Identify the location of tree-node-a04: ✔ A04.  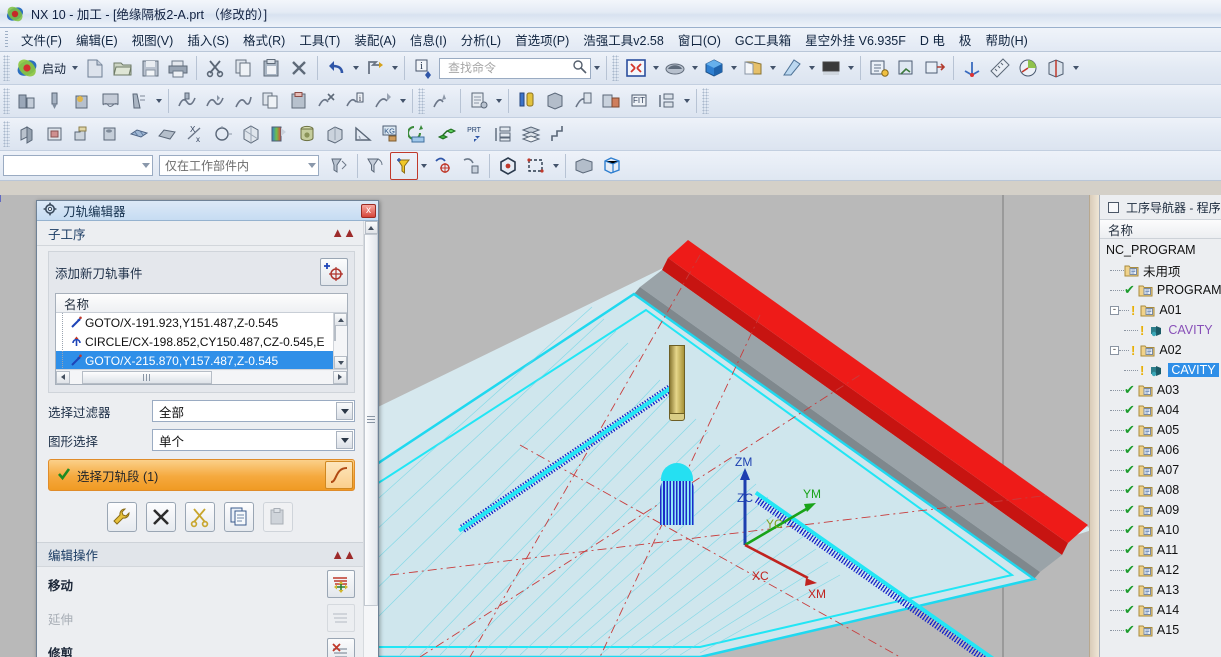
(1160, 410).